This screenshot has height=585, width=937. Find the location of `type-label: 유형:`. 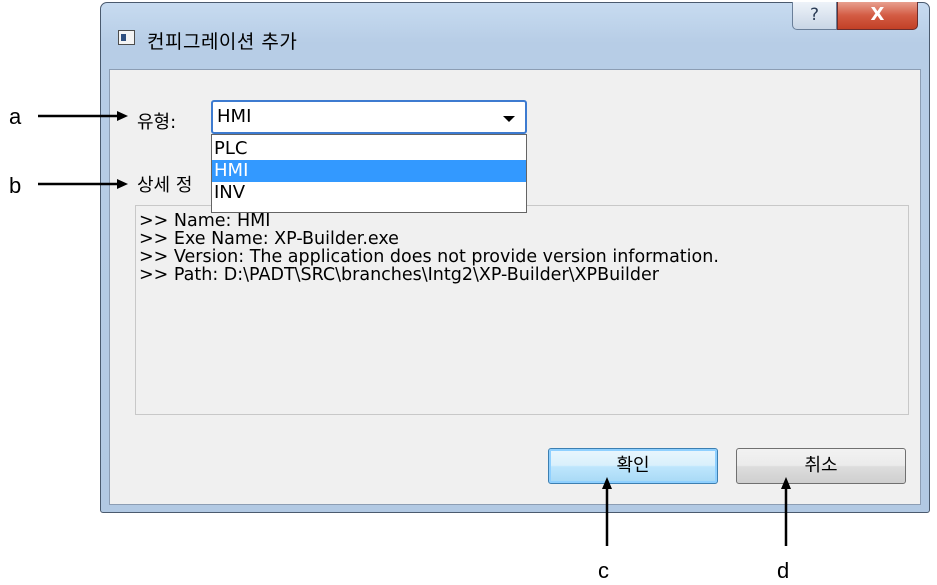

type-label: 유형: is located at coordinates (157, 122).